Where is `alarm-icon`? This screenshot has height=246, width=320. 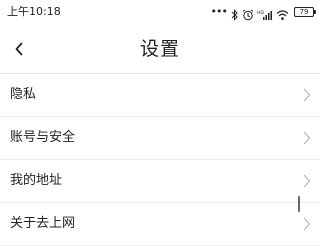 alarm-icon is located at coordinates (248, 13).